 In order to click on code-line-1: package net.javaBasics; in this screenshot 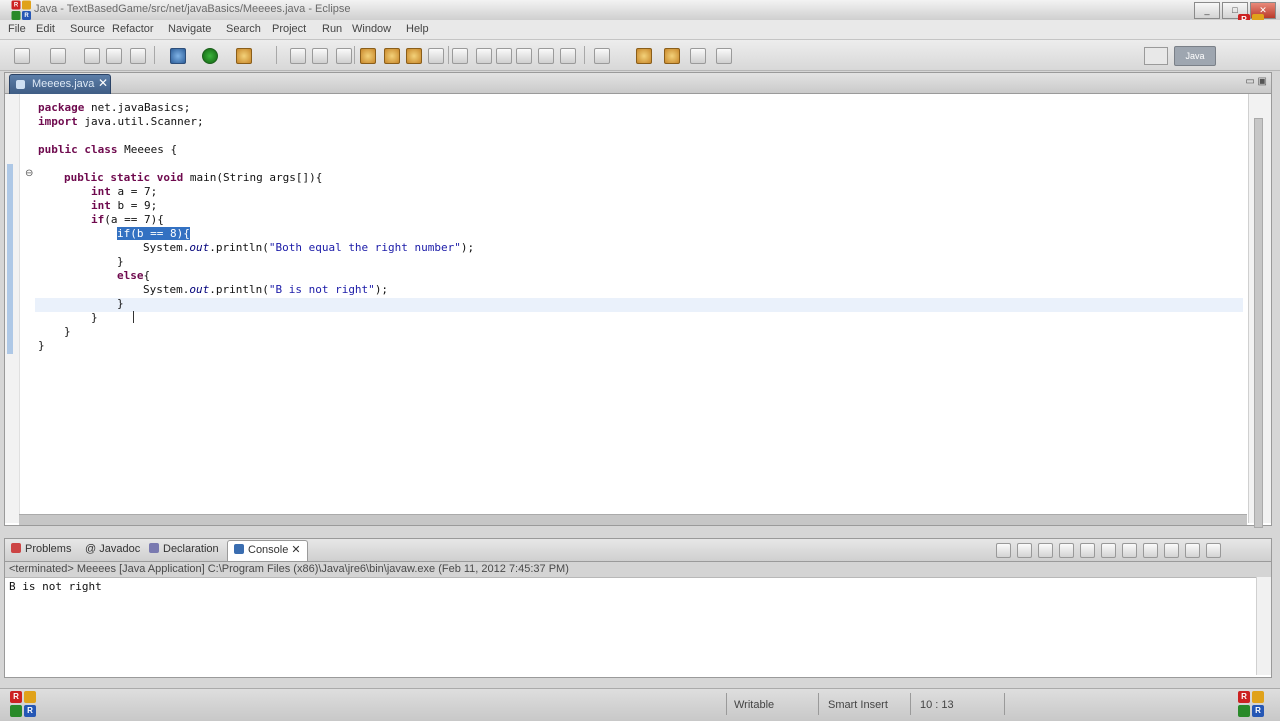, I will do `click(114, 108)`.